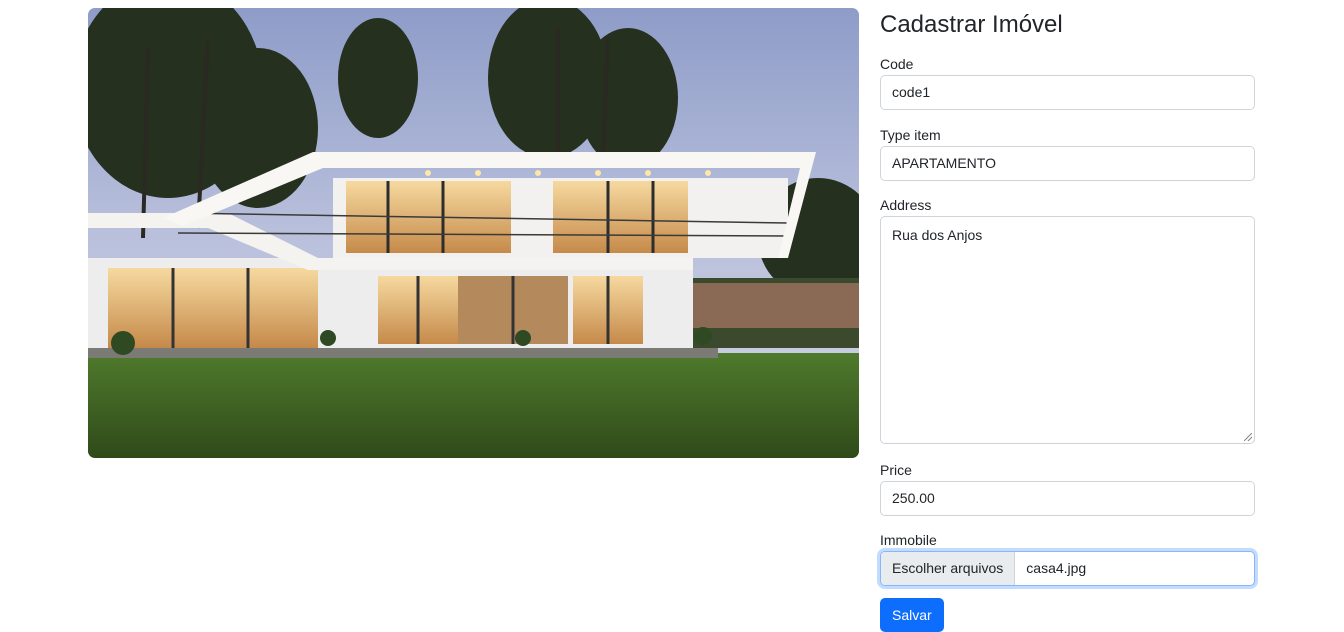 The width and height of the screenshot is (1344, 632). I want to click on code-label: Code, so click(897, 64).